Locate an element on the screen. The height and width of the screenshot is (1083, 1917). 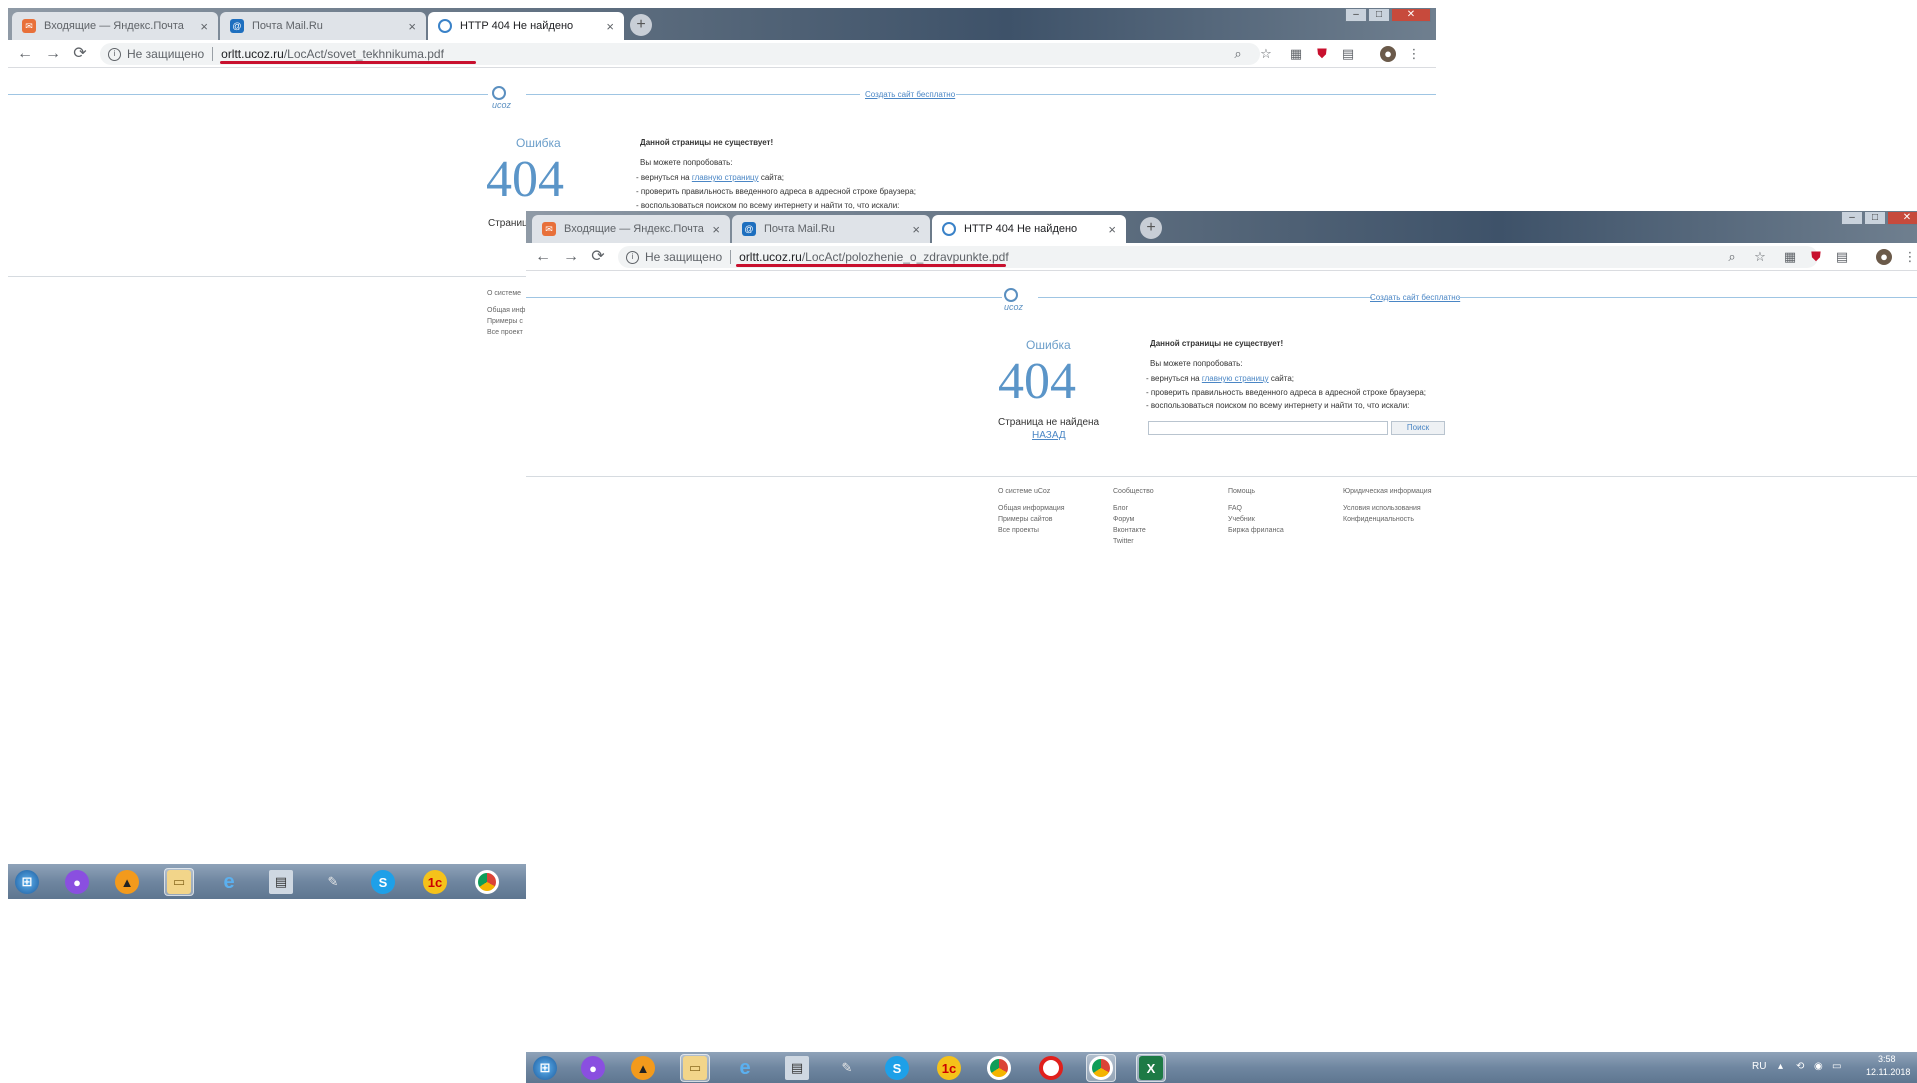
footer-link: Конфиденциальность is located at coordinates (1387, 519).